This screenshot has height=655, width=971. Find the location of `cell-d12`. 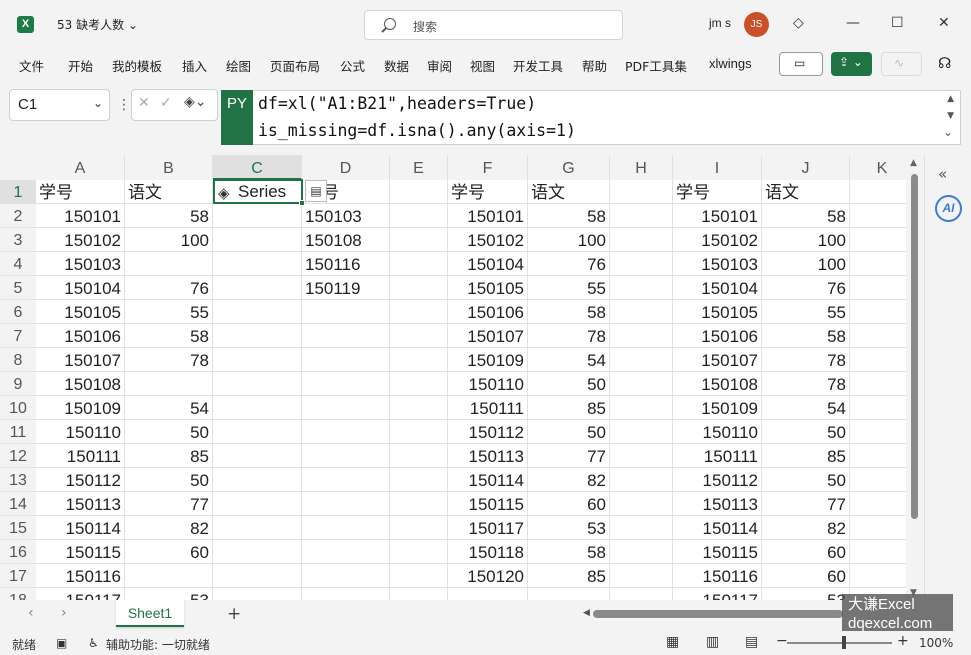

cell-d12 is located at coordinates (346, 456).